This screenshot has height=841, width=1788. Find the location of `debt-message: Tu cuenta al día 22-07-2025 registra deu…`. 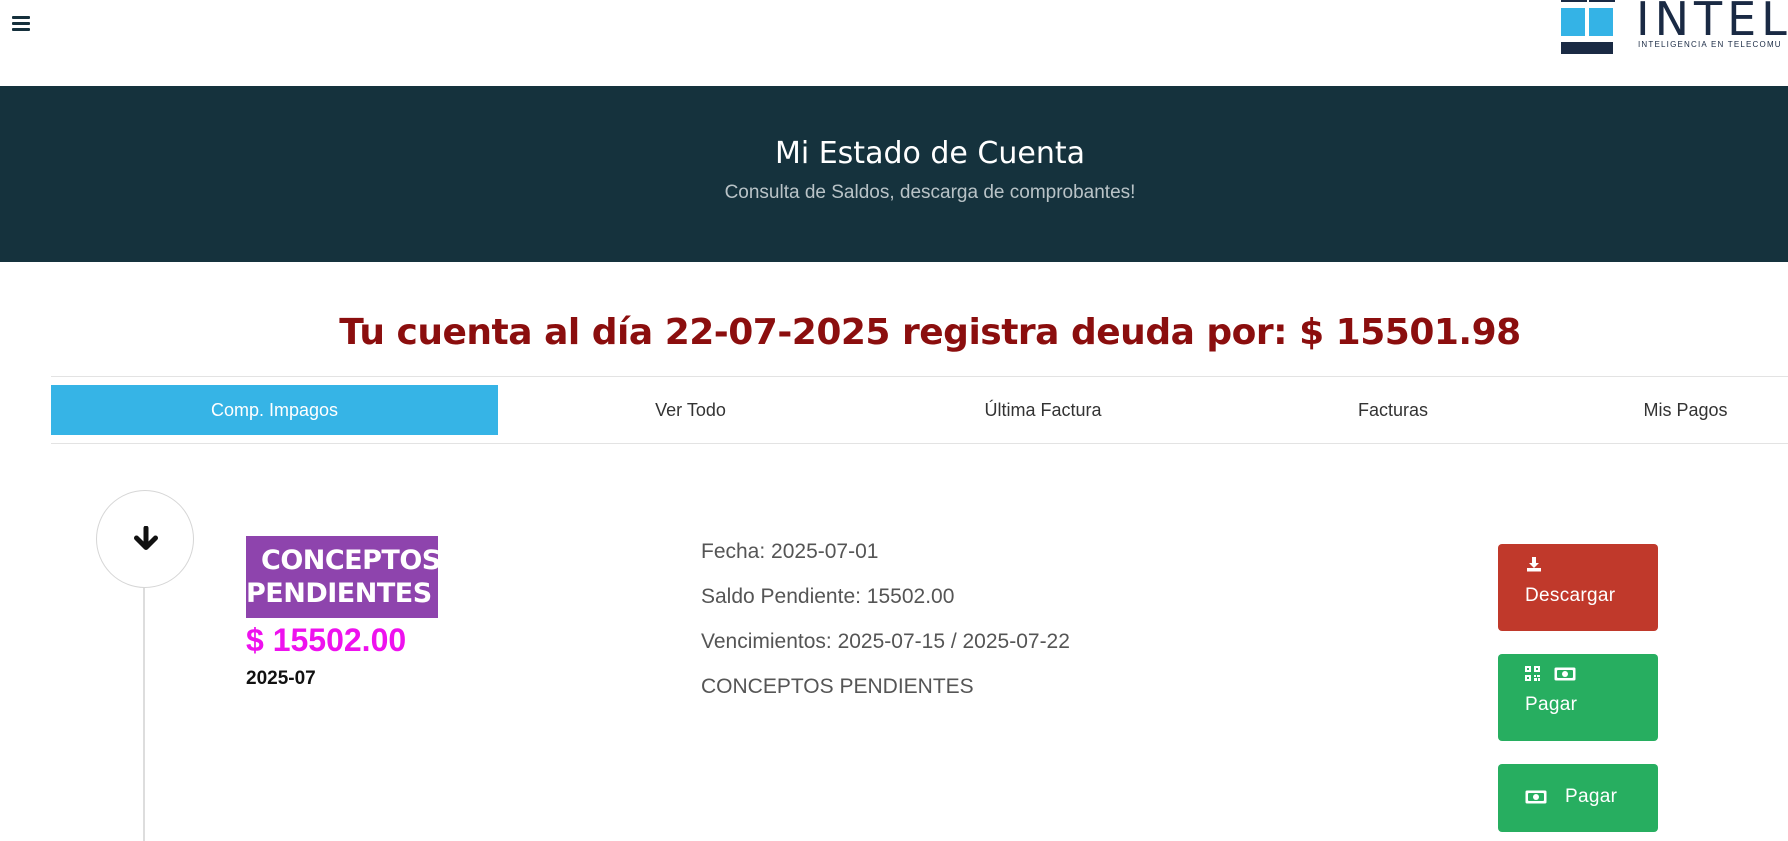

debt-message: Tu cuenta al día 22-07-2025 registra deu… is located at coordinates (930, 332).